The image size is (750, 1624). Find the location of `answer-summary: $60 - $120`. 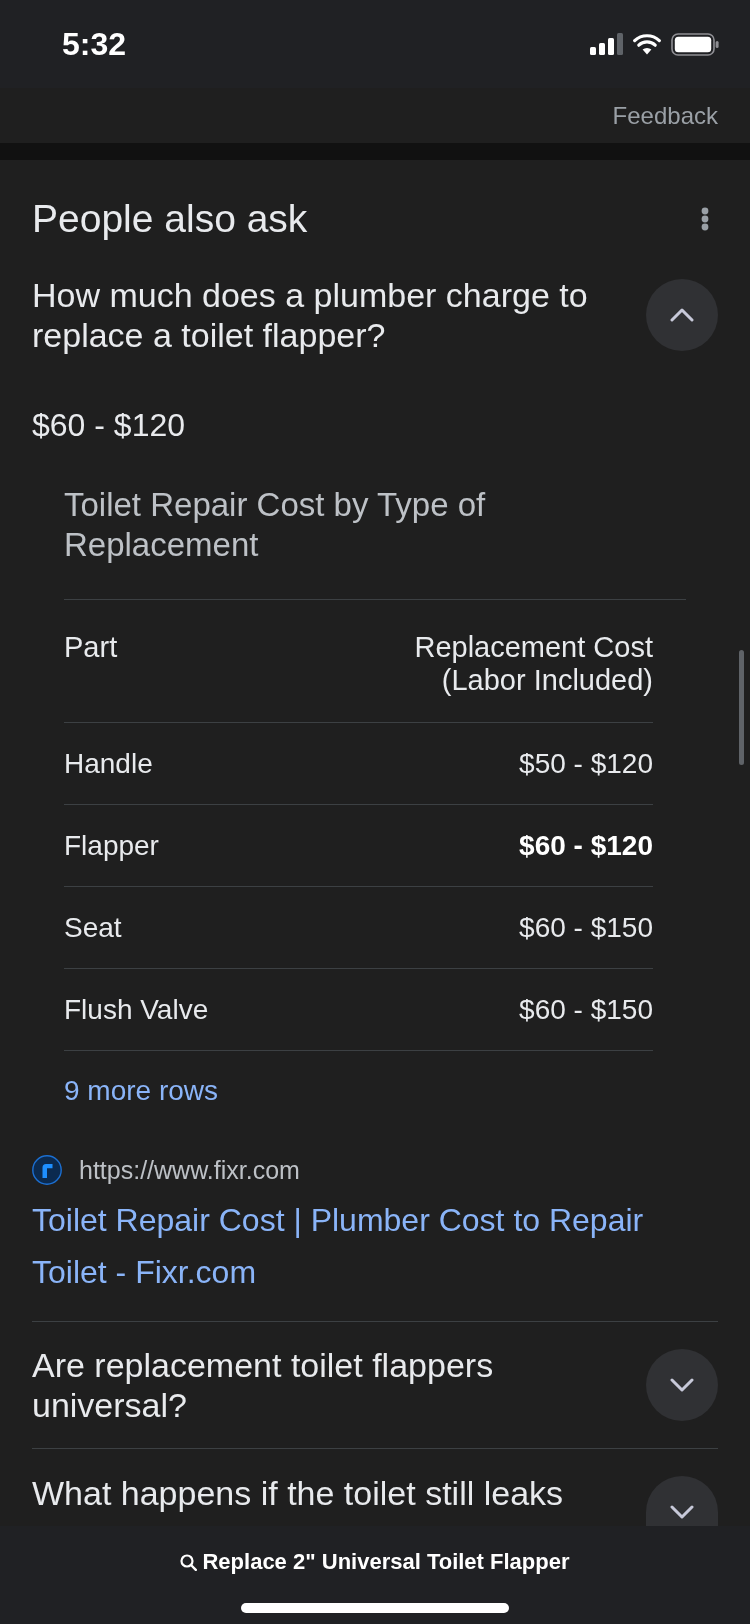

answer-summary: $60 - $120 is located at coordinates (108, 425).